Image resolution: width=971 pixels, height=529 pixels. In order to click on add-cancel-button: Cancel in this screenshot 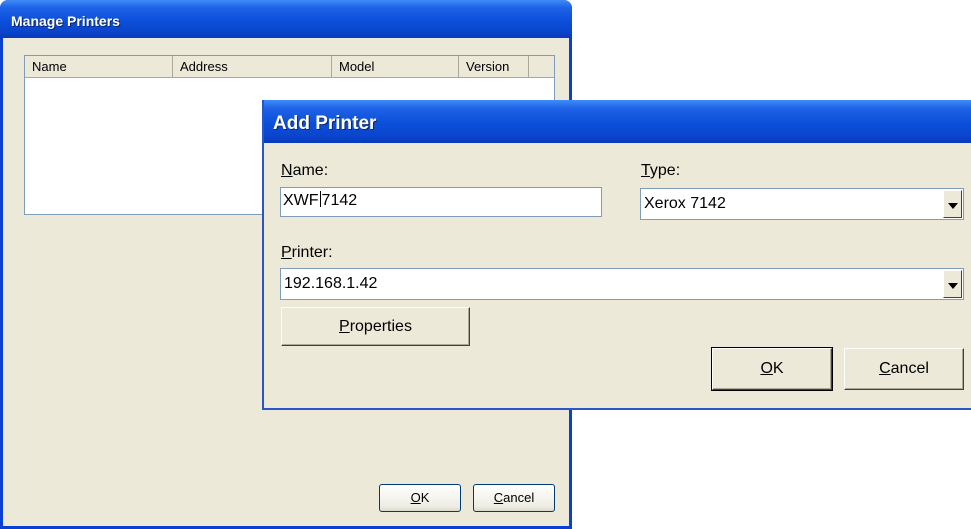, I will do `click(904, 369)`.